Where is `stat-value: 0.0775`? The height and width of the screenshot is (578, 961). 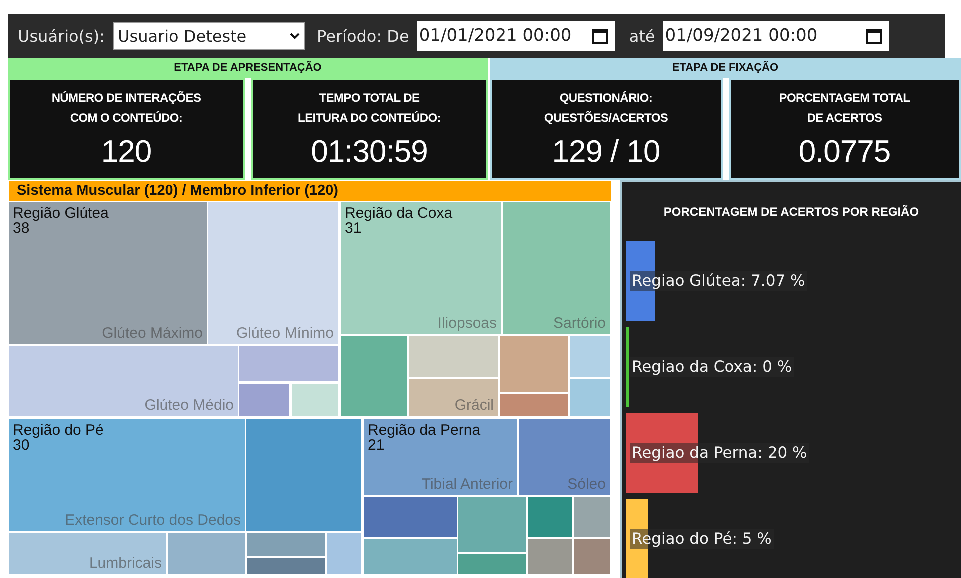 stat-value: 0.0775 is located at coordinates (844, 152).